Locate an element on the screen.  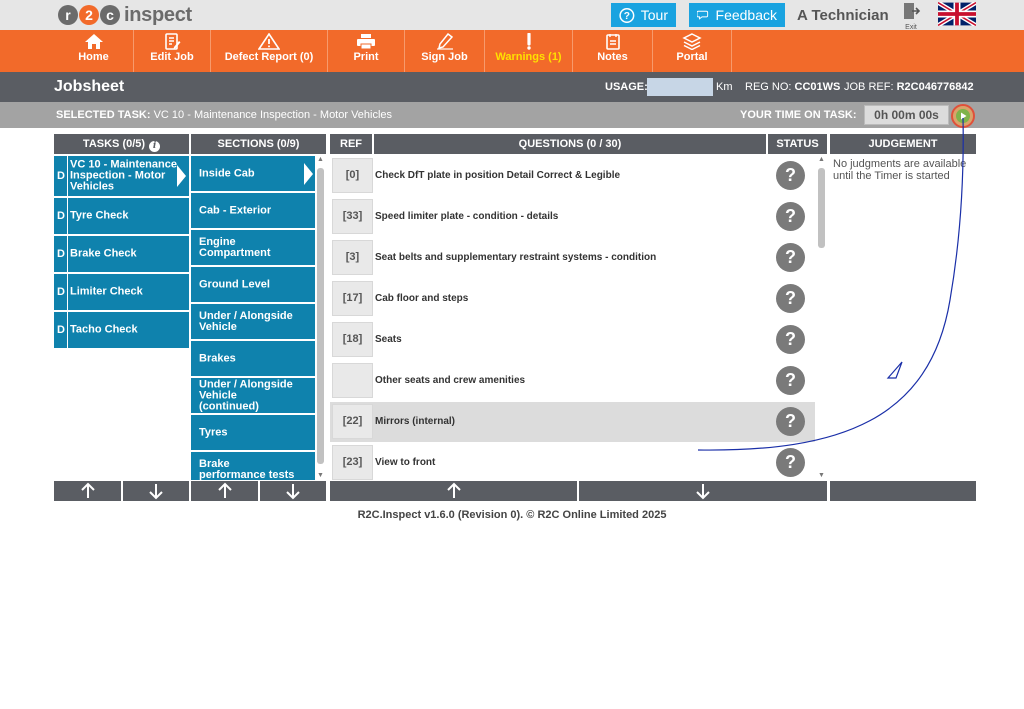
start-timer-button is located at coordinates (963, 116).